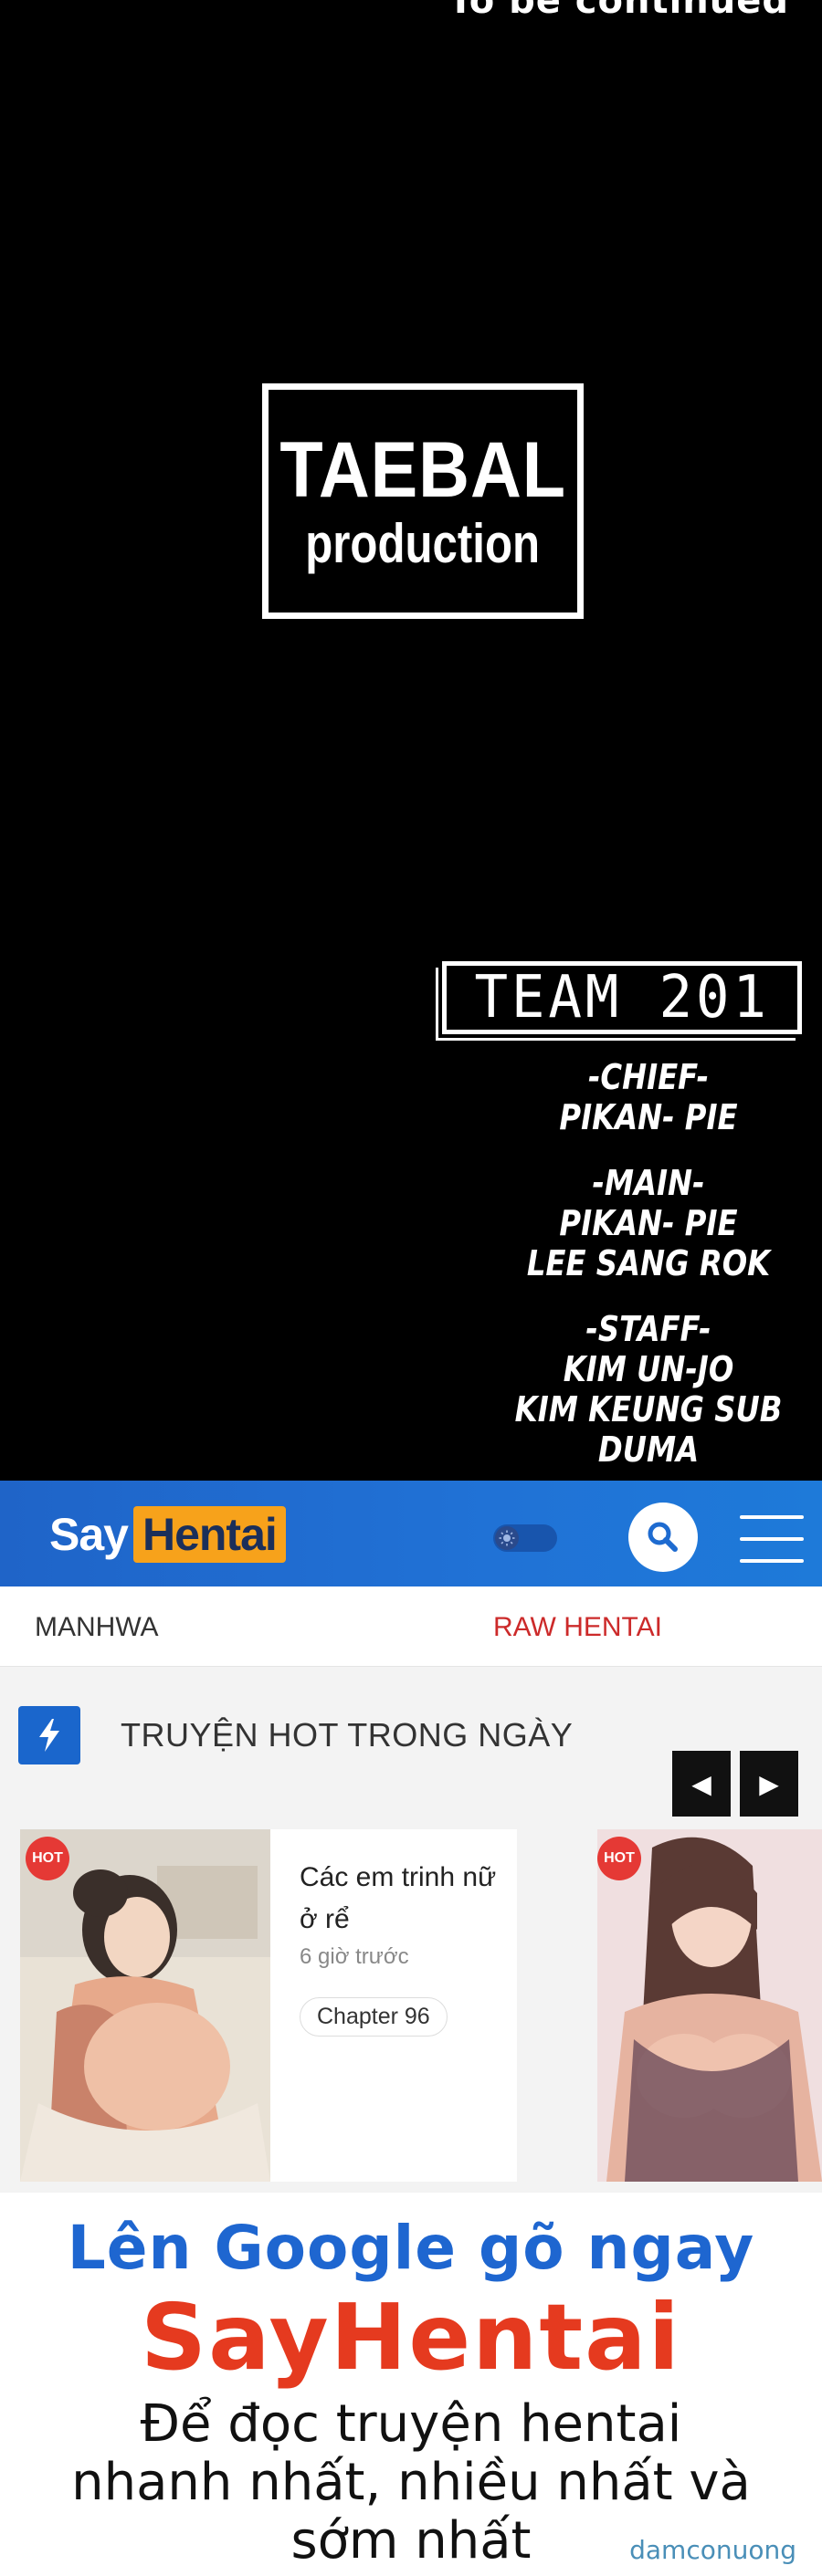 The width and height of the screenshot is (822, 2576). I want to click on credit-role: -STAFF-, so click(648, 1329).